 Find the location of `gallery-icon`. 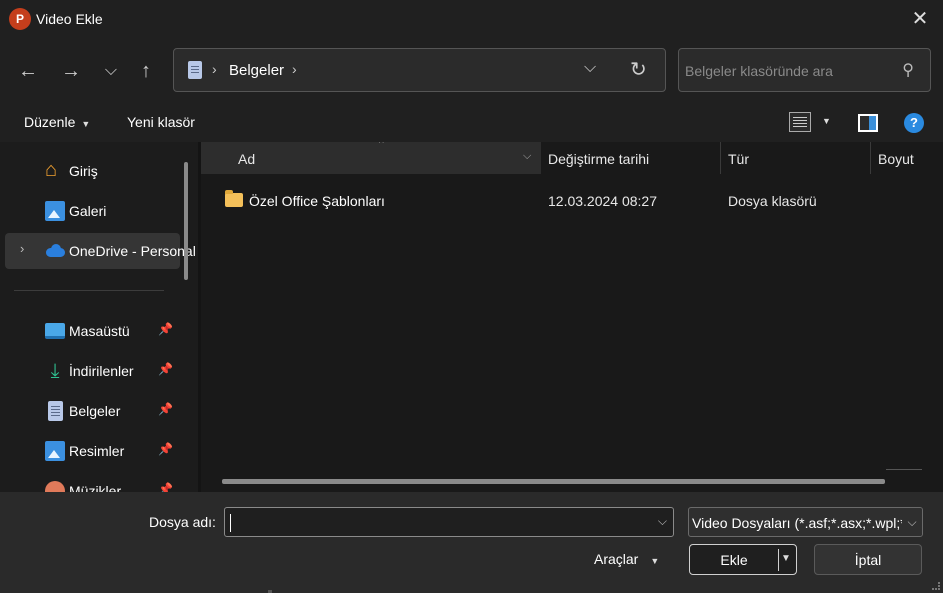

gallery-icon is located at coordinates (55, 211).